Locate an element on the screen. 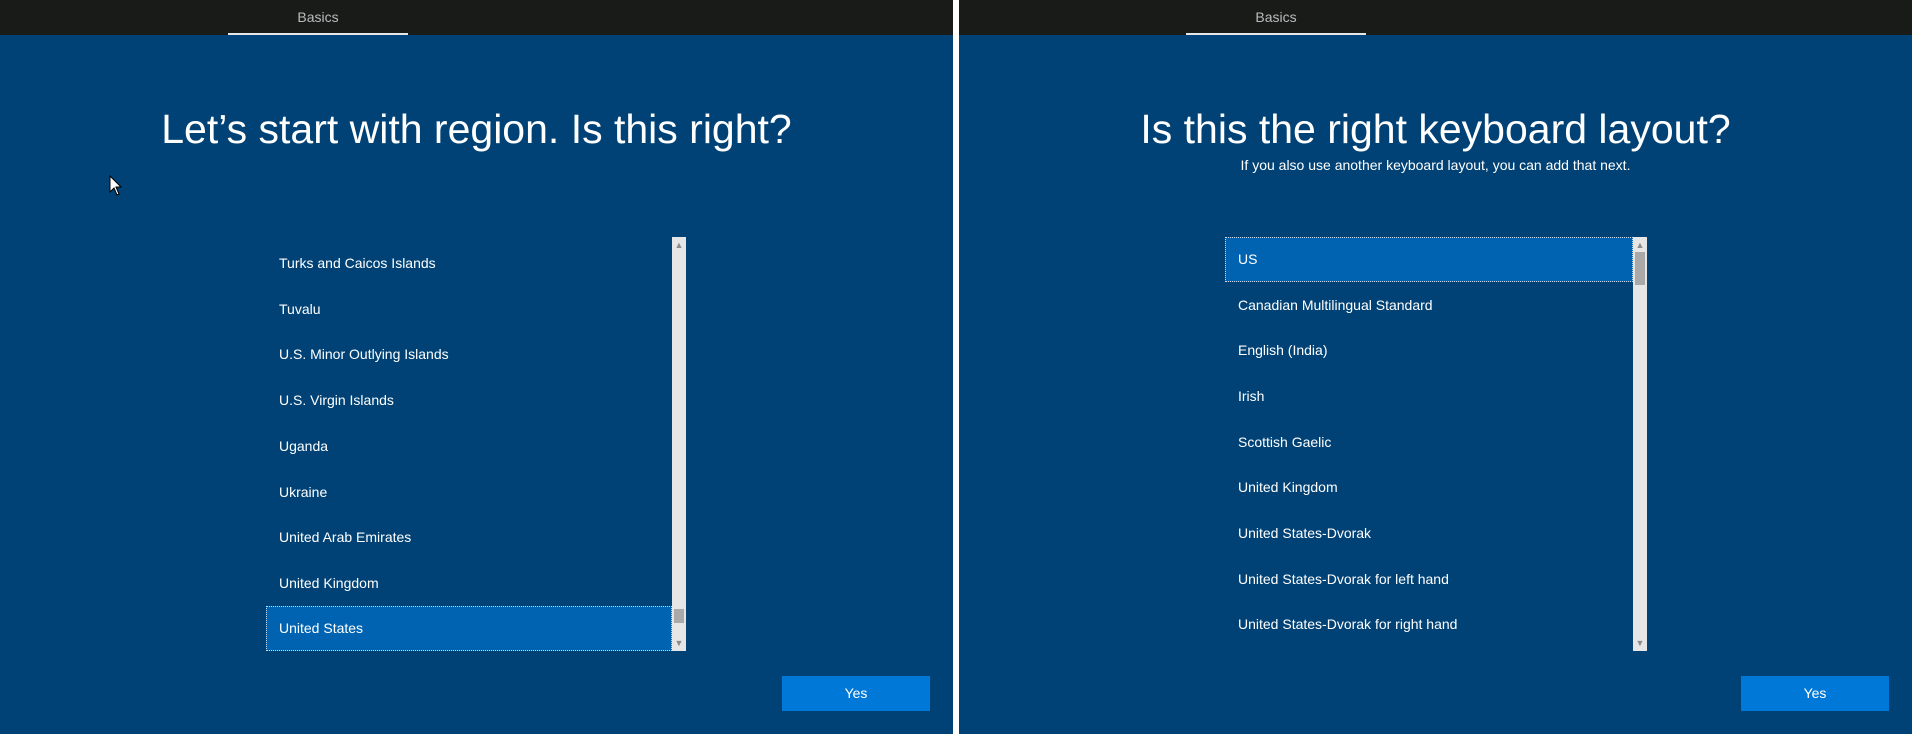 The height and width of the screenshot is (734, 1912). list-item: Turks and Caicos Islands is located at coordinates (468, 263).